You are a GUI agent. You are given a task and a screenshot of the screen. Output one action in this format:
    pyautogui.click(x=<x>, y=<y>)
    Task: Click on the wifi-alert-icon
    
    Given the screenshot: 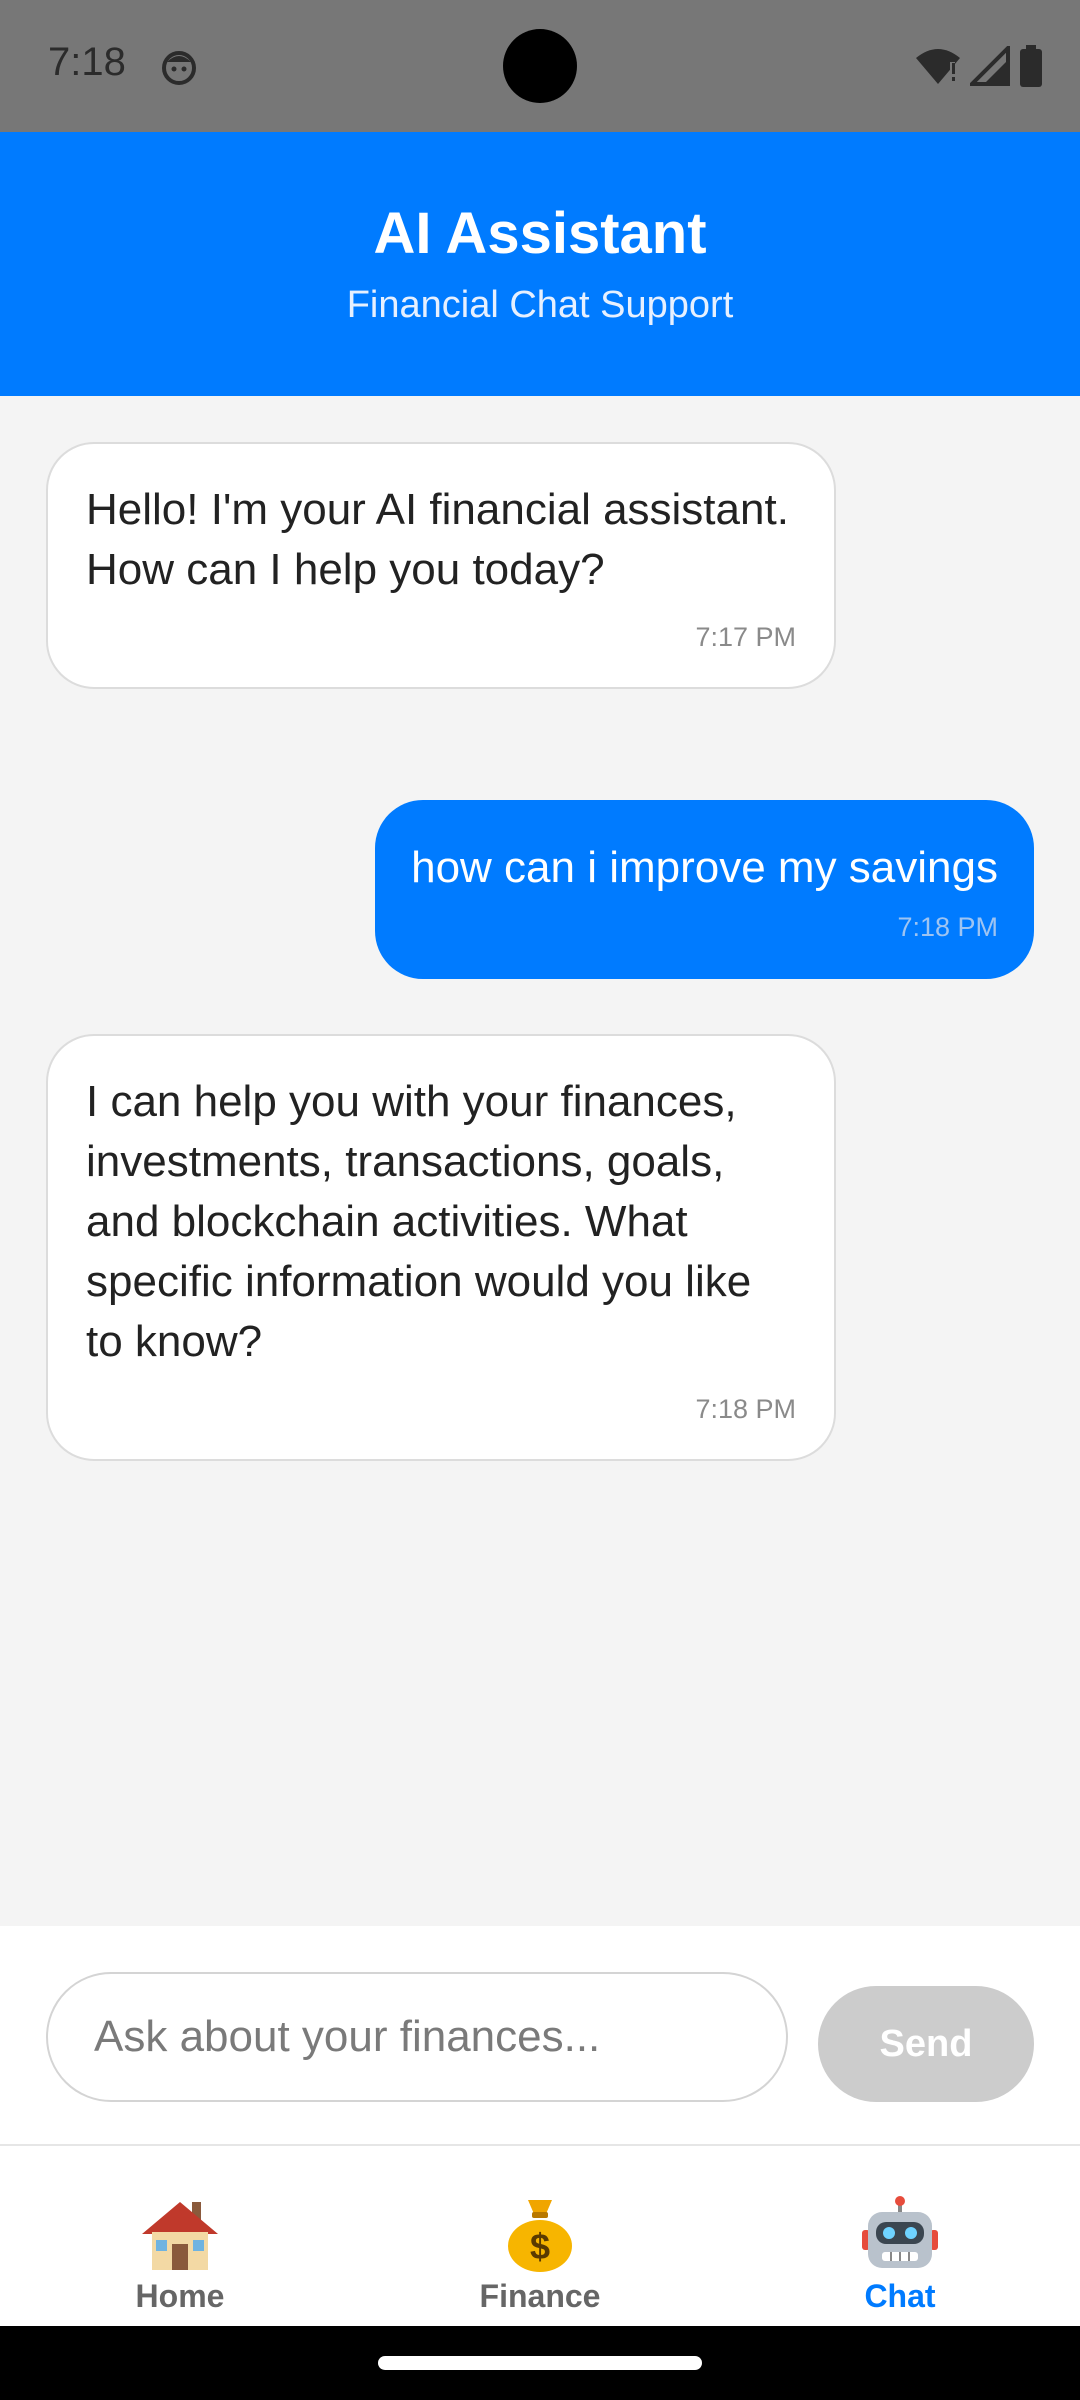 What is the action you would take?
    pyautogui.click(x=938, y=66)
    